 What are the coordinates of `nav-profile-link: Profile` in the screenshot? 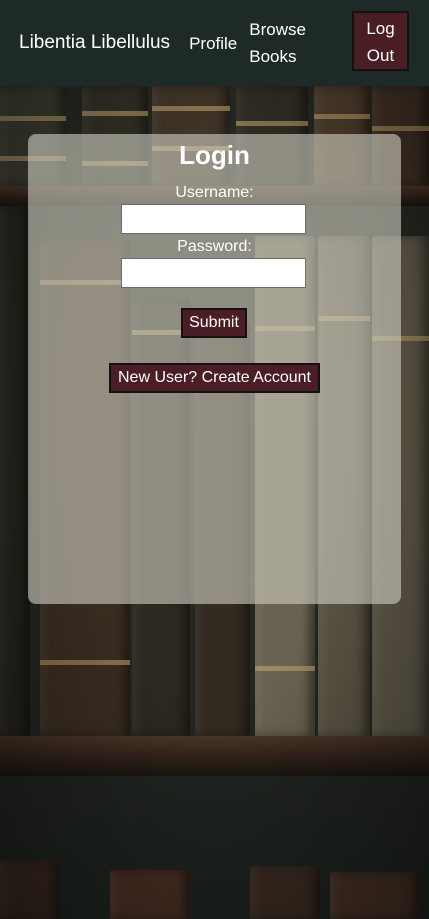 It's located at (213, 43).